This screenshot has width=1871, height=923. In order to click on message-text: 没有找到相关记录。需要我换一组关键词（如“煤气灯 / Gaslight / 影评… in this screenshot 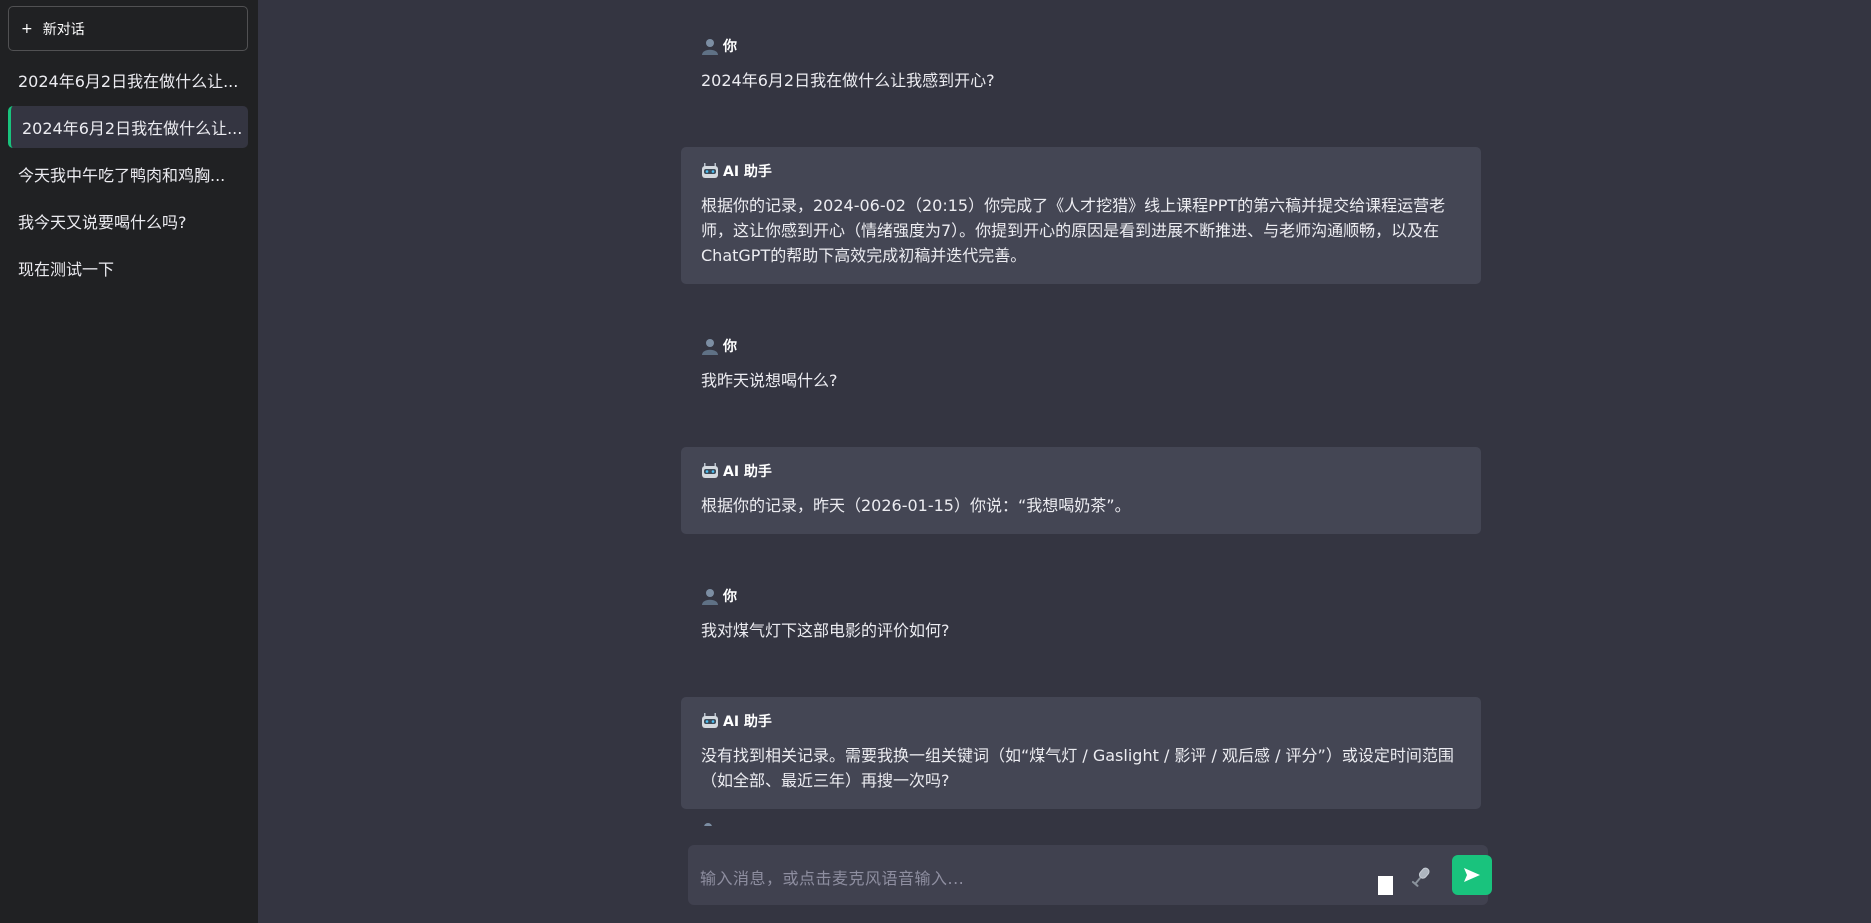, I will do `click(1077, 768)`.